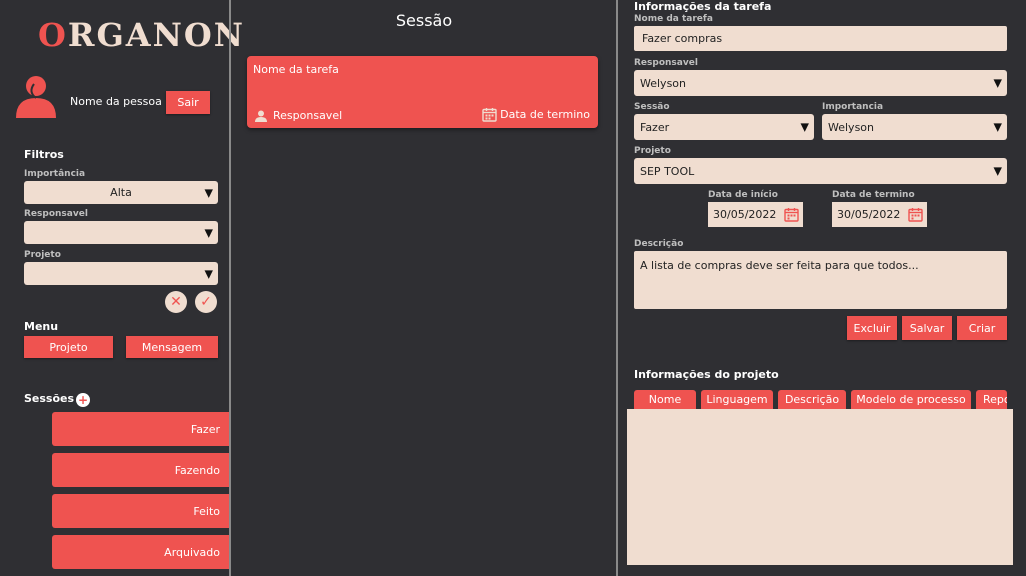  I want to click on session-item-feito: Feito, so click(141, 511).